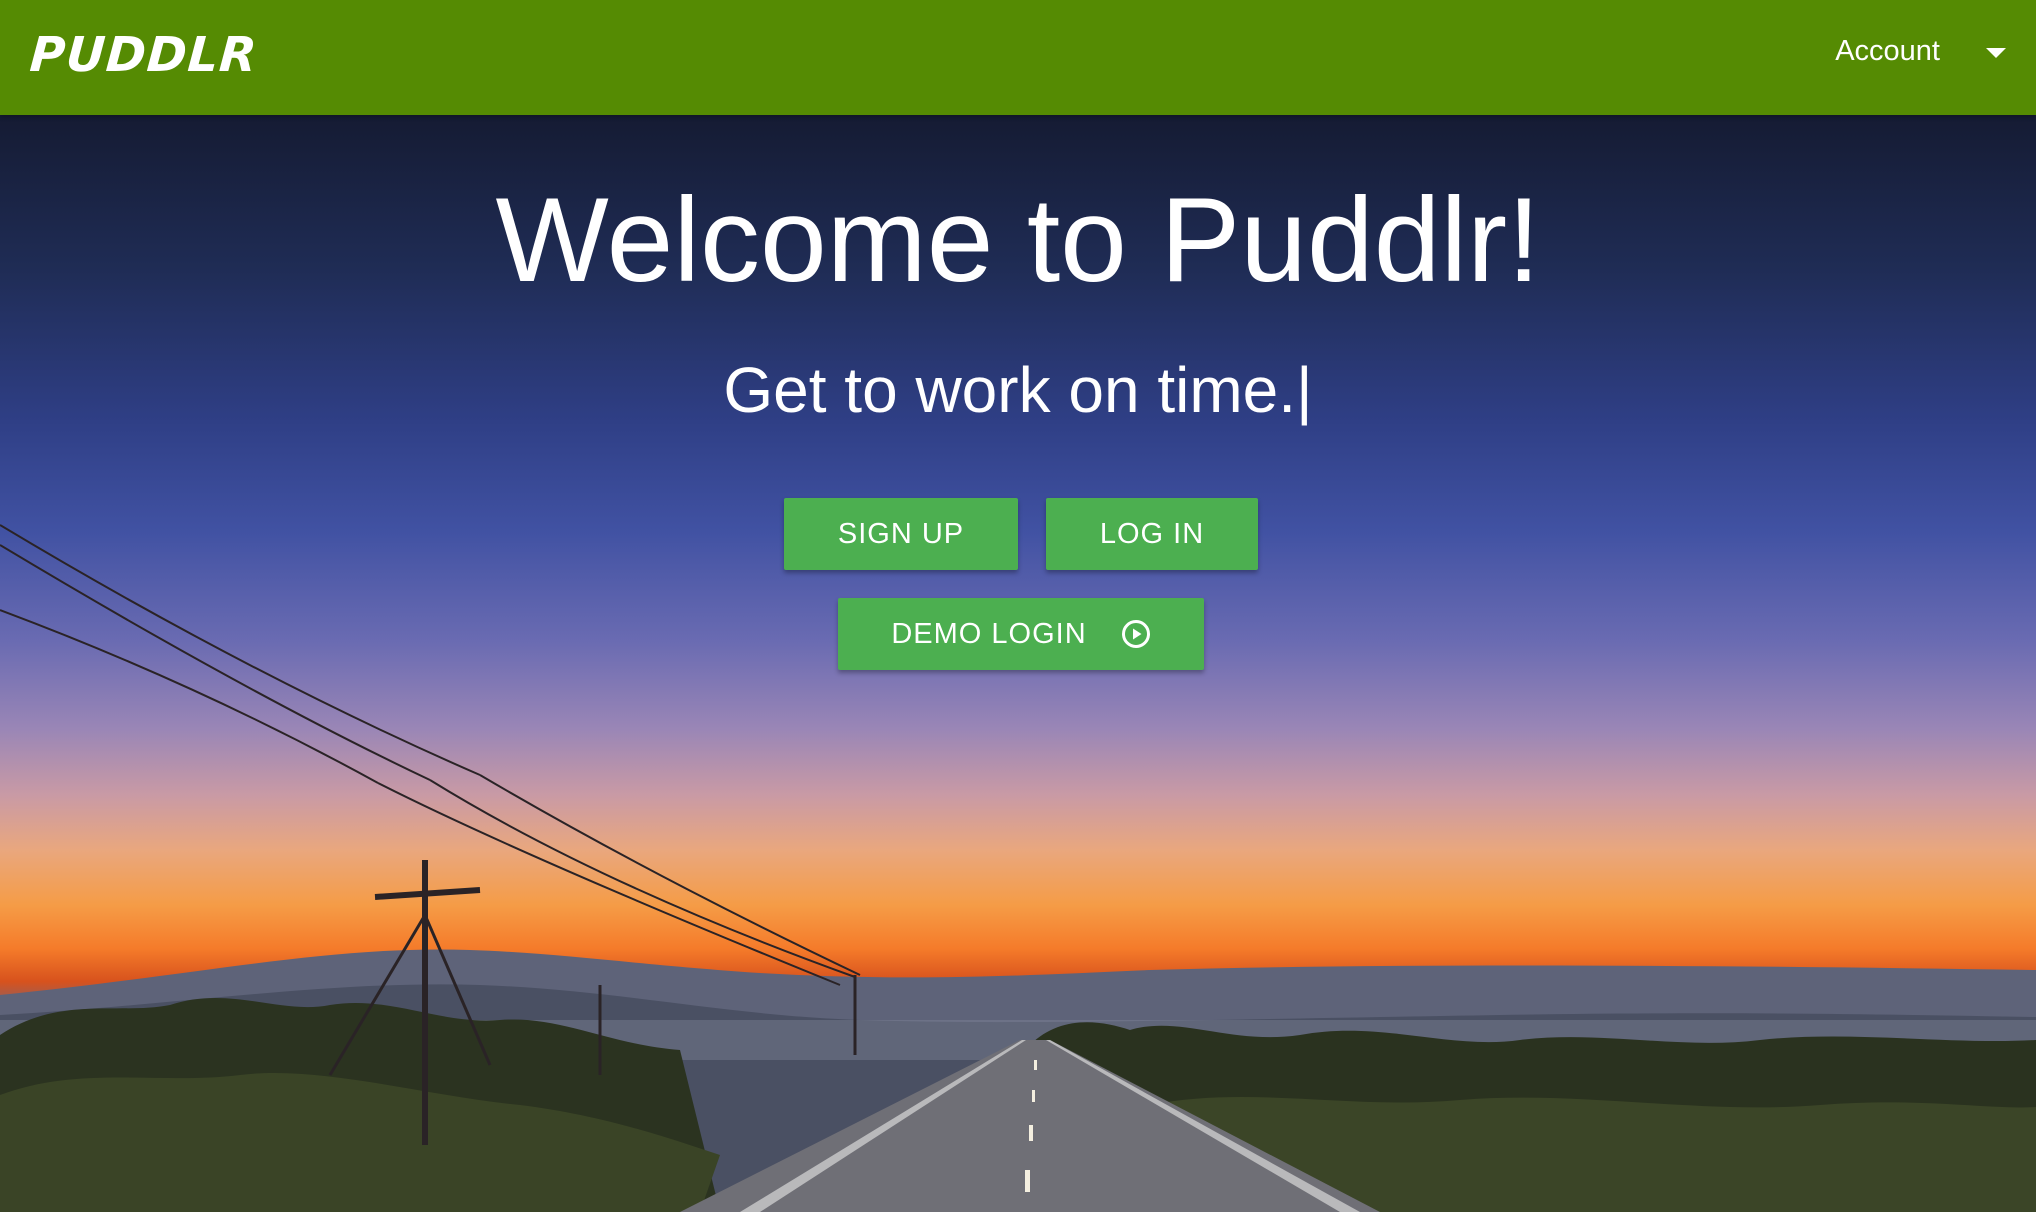 The height and width of the screenshot is (1212, 2036). I want to click on log-in-label: LOG IN, so click(1152, 533).